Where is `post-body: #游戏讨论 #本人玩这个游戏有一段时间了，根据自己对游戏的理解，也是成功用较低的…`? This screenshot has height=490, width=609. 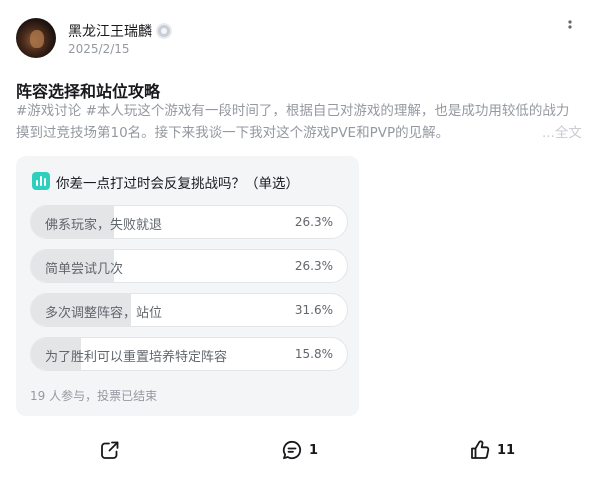
post-body: #游戏讨论 #本人玩这个游戏有一段时间了，根据自己对游戏的理解，也是成功用较低的… is located at coordinates (302, 122).